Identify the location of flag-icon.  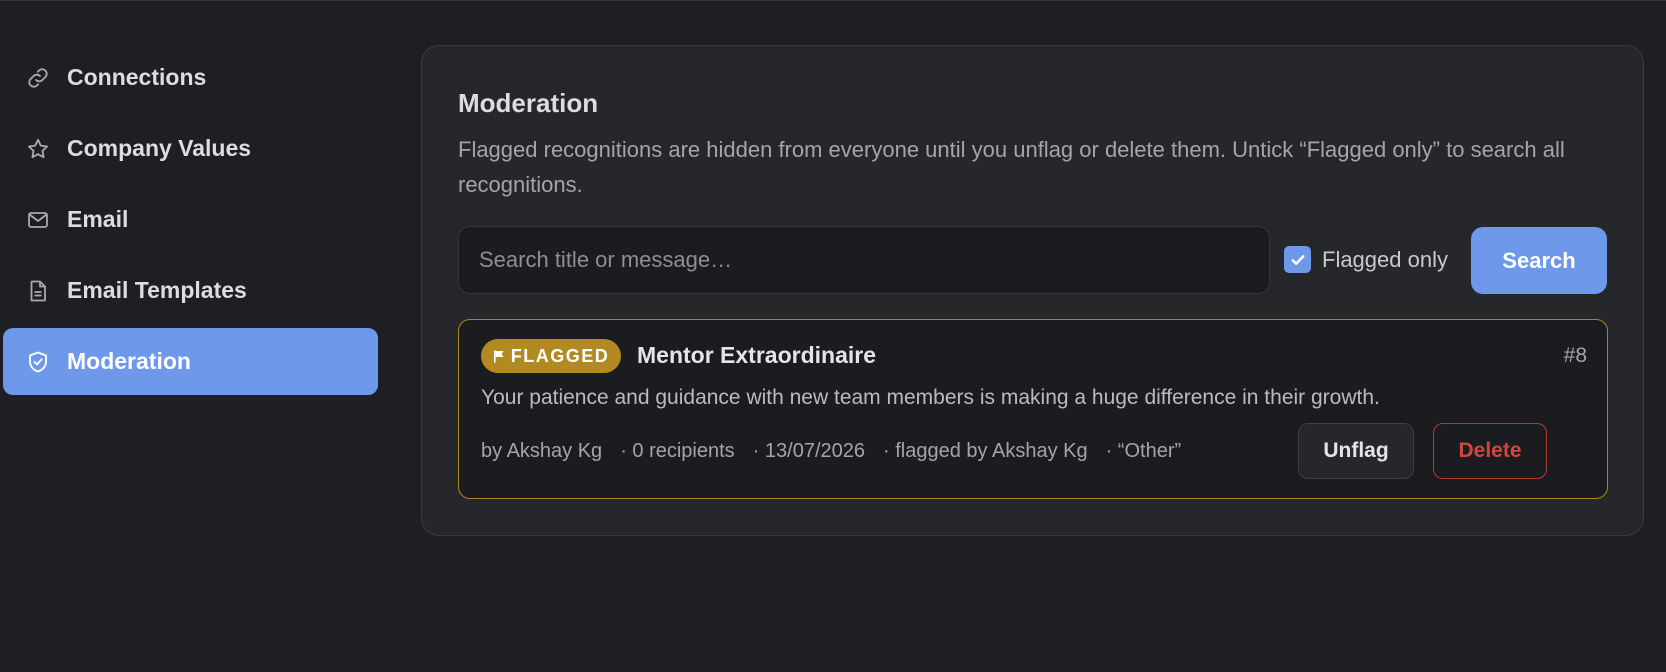
(499, 356).